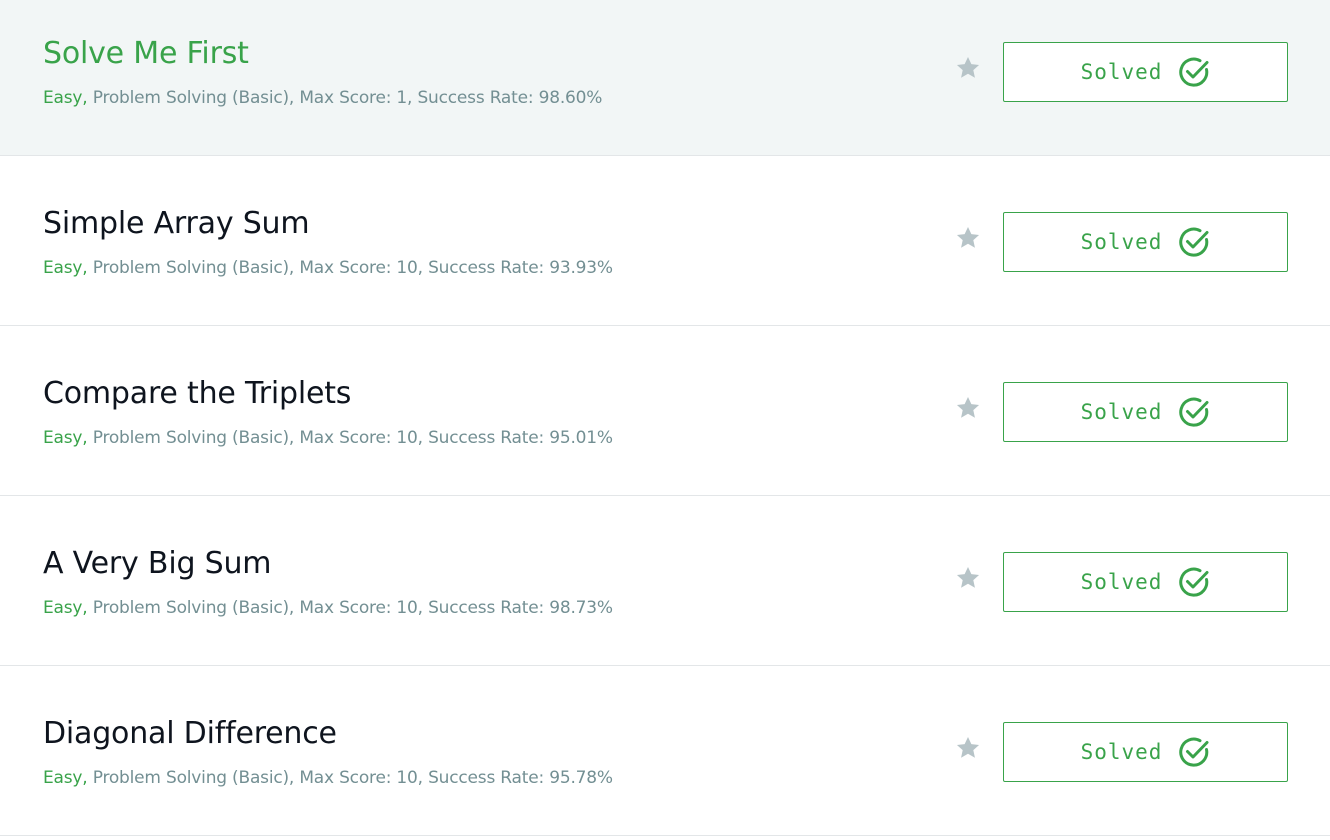 This screenshot has width=1330, height=840. I want to click on challenge-title: Solve Me First, so click(146, 54).